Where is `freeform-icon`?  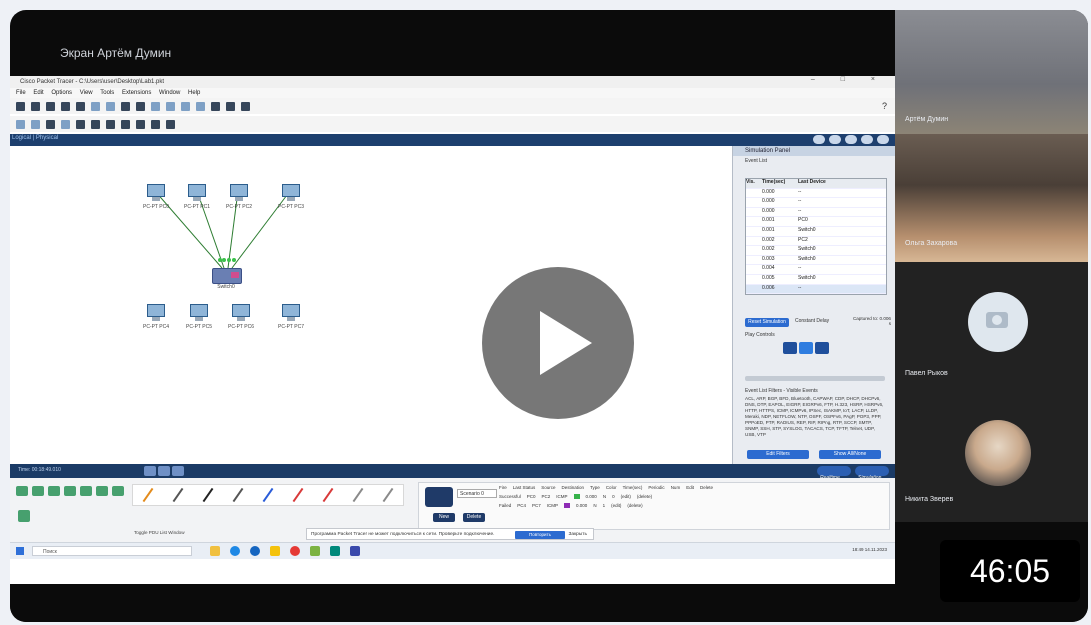
freeform-icon is located at coordinates (140, 124).